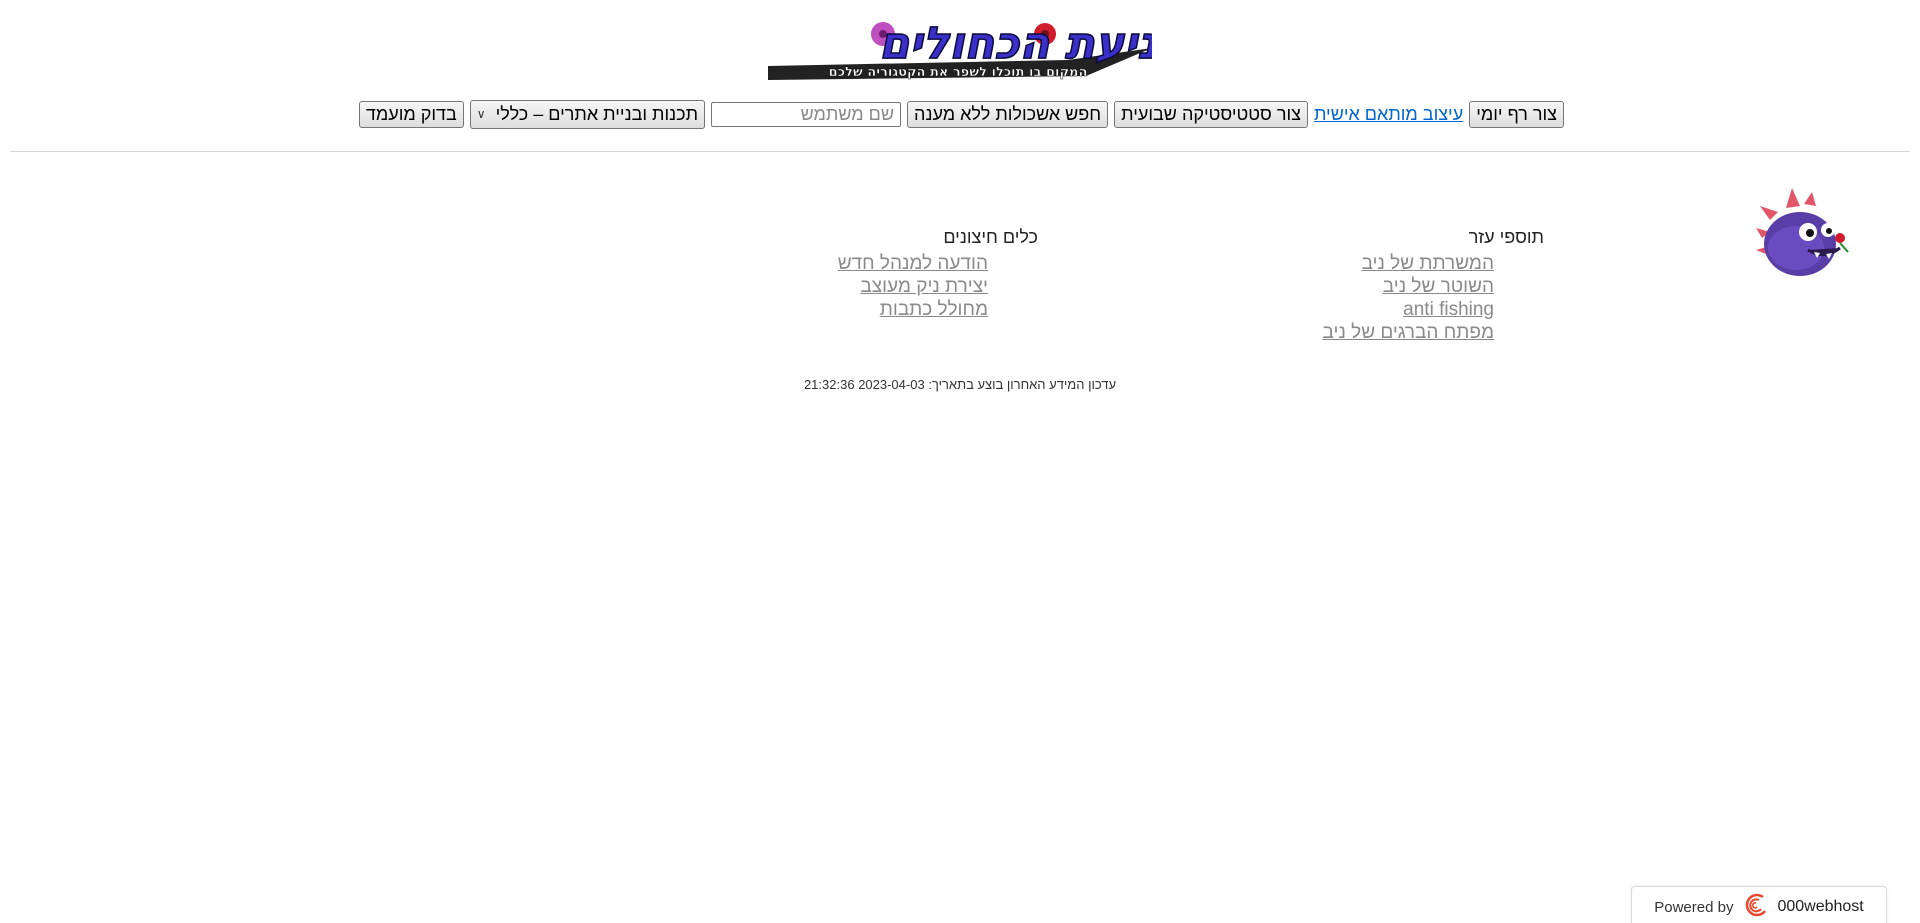 The image size is (1920, 923). I want to click on unanswered-polls-button: חפש אשכולות ללא מענה, so click(1008, 114).